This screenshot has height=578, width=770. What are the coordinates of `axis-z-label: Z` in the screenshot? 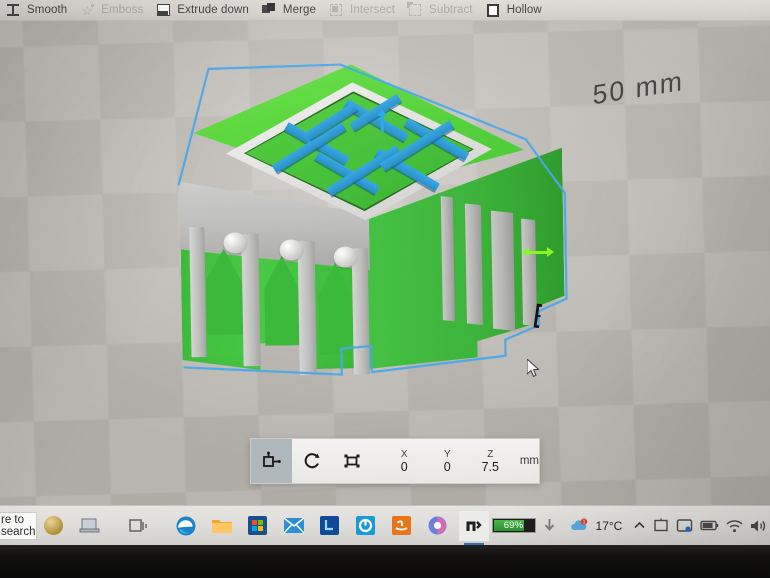 It's located at (490, 454).